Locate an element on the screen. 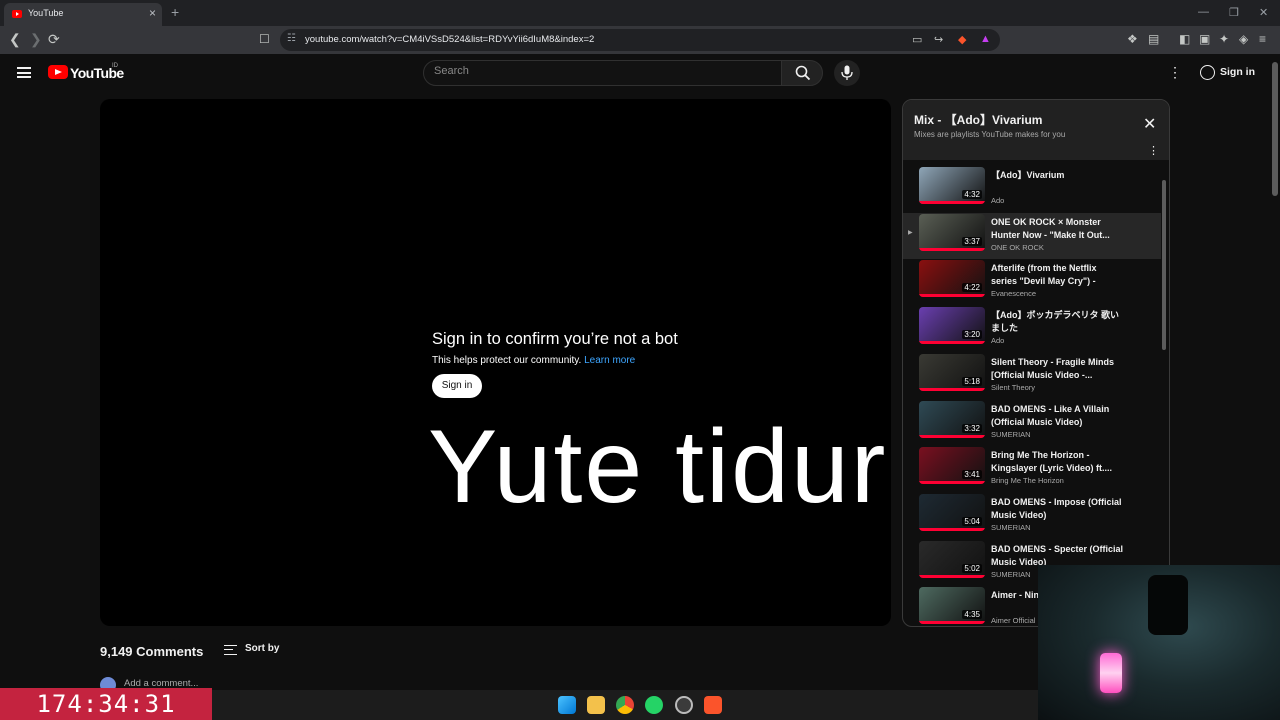 The height and width of the screenshot is (720, 1280). video-duration: 3:20 is located at coordinates (972, 335).